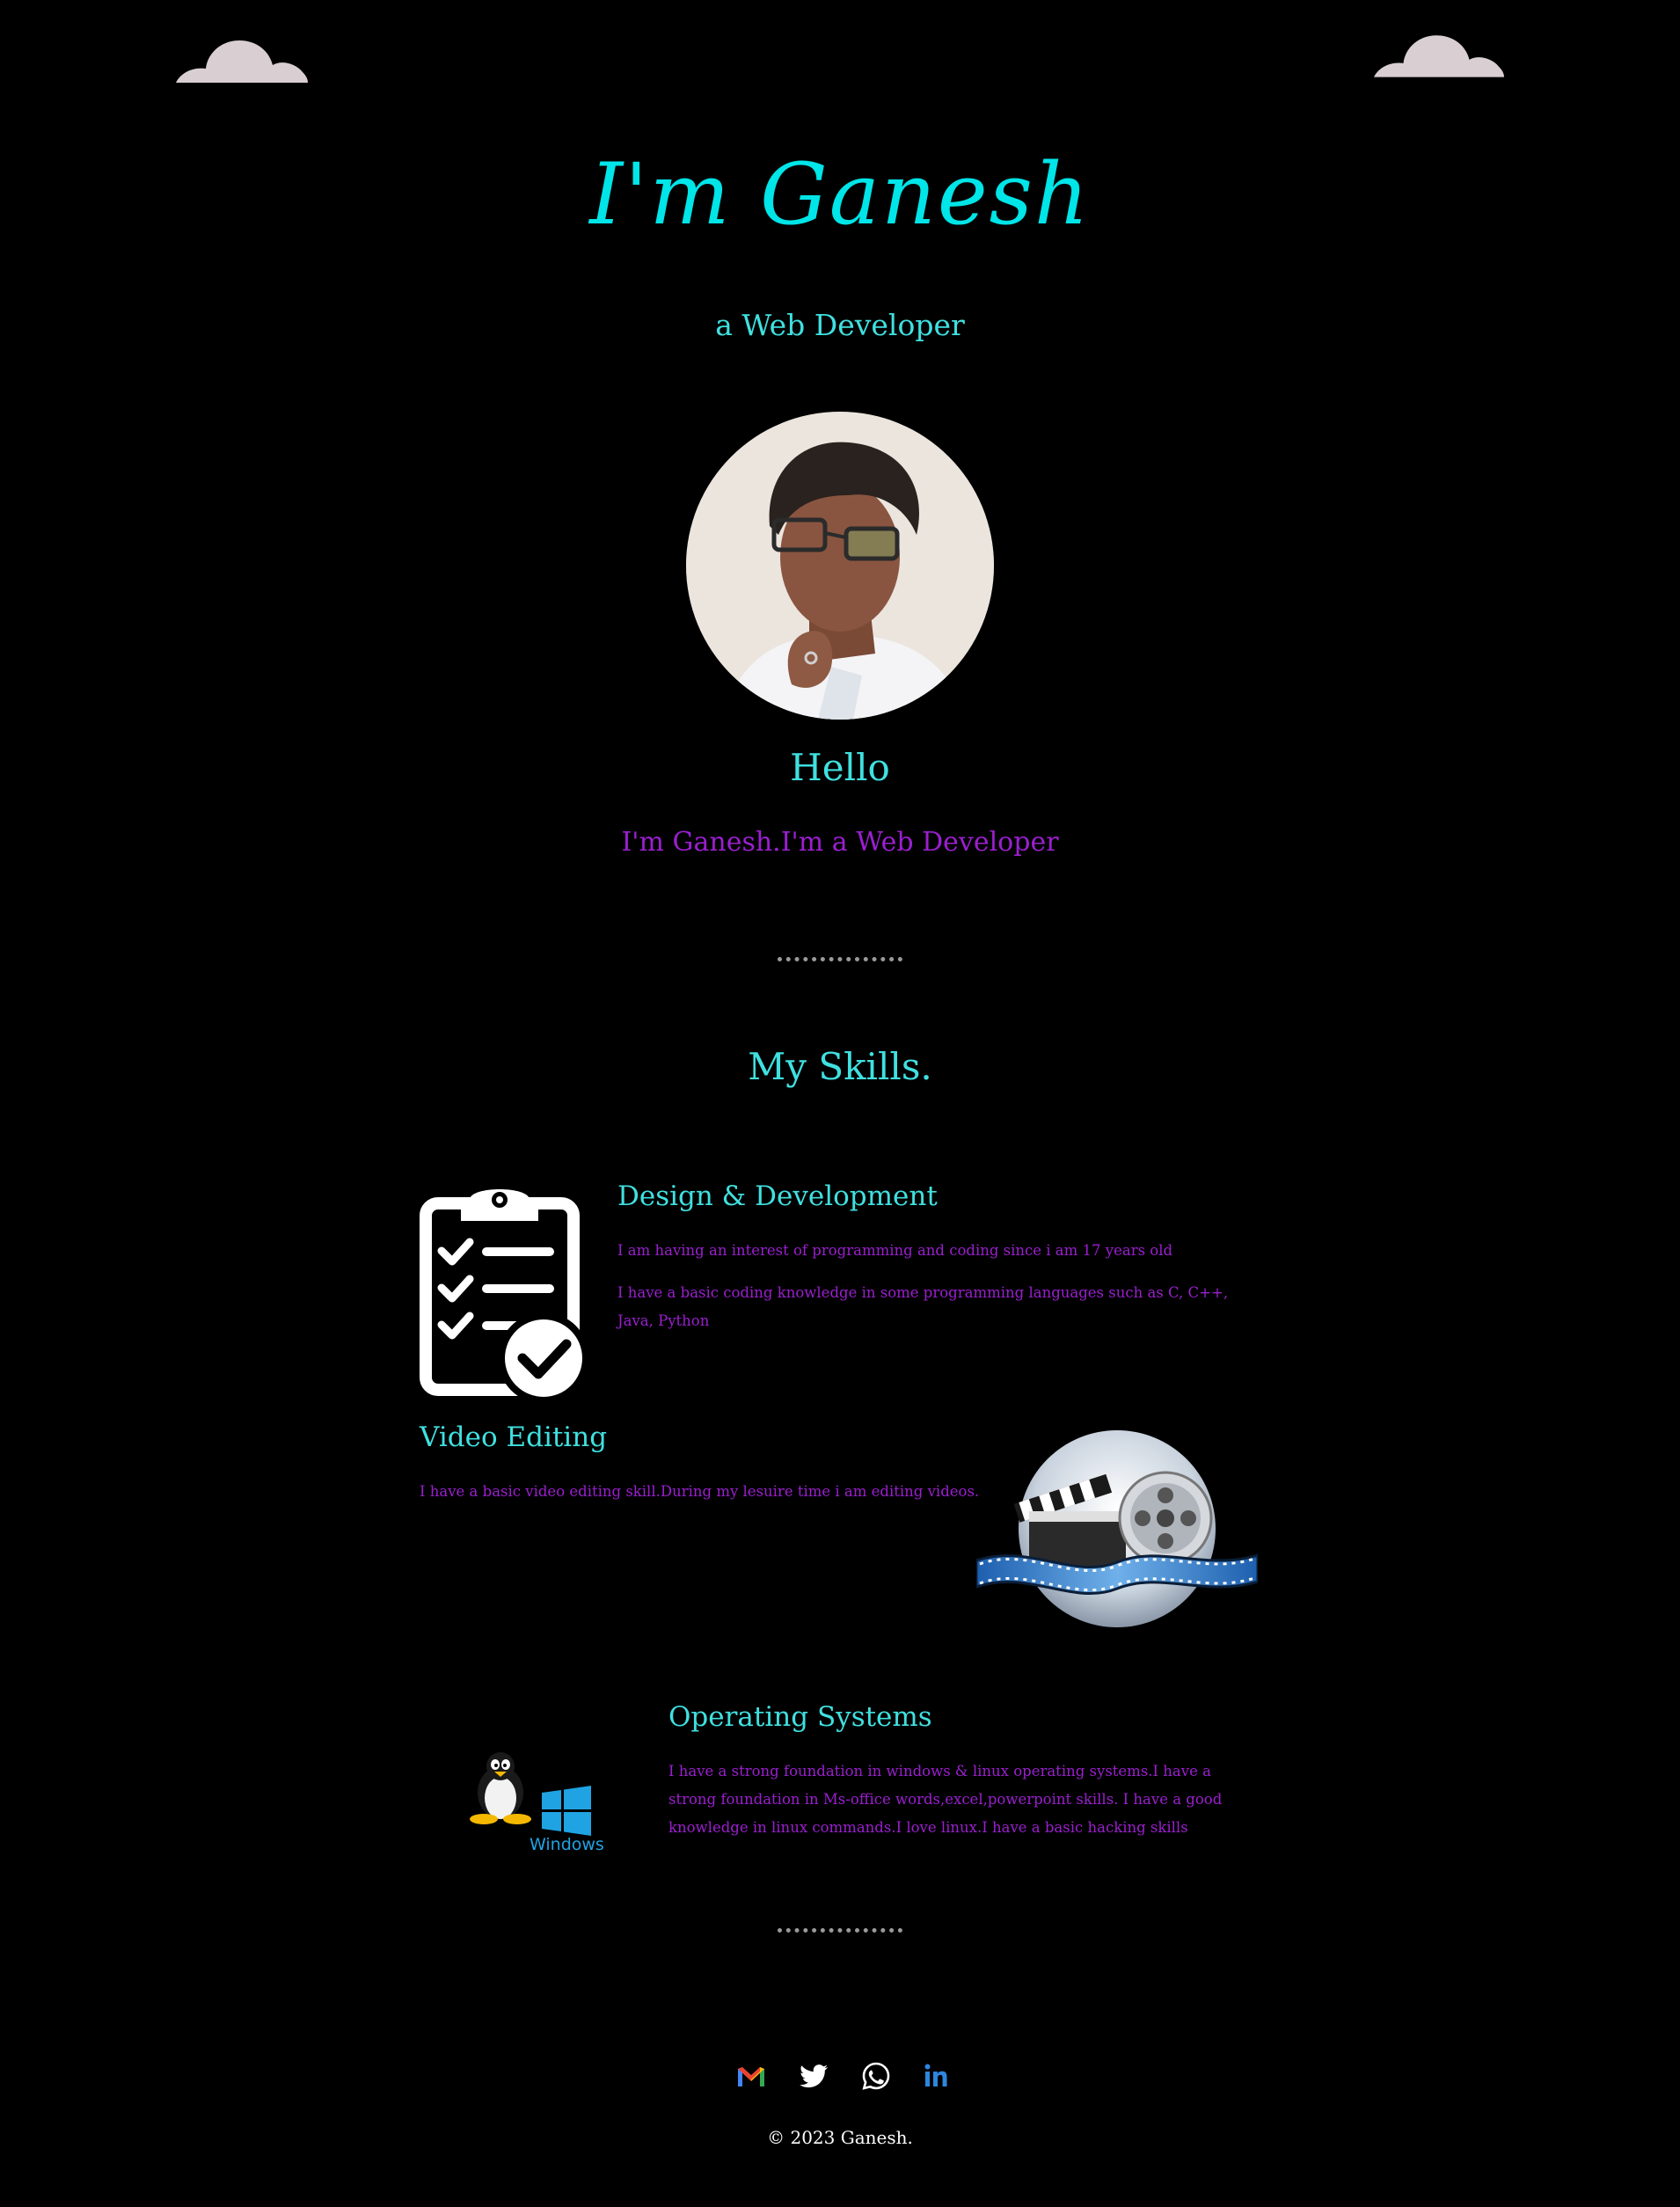 The width and height of the screenshot is (1680, 2207). I want to click on windows-logo-label: Windows, so click(567, 1844).